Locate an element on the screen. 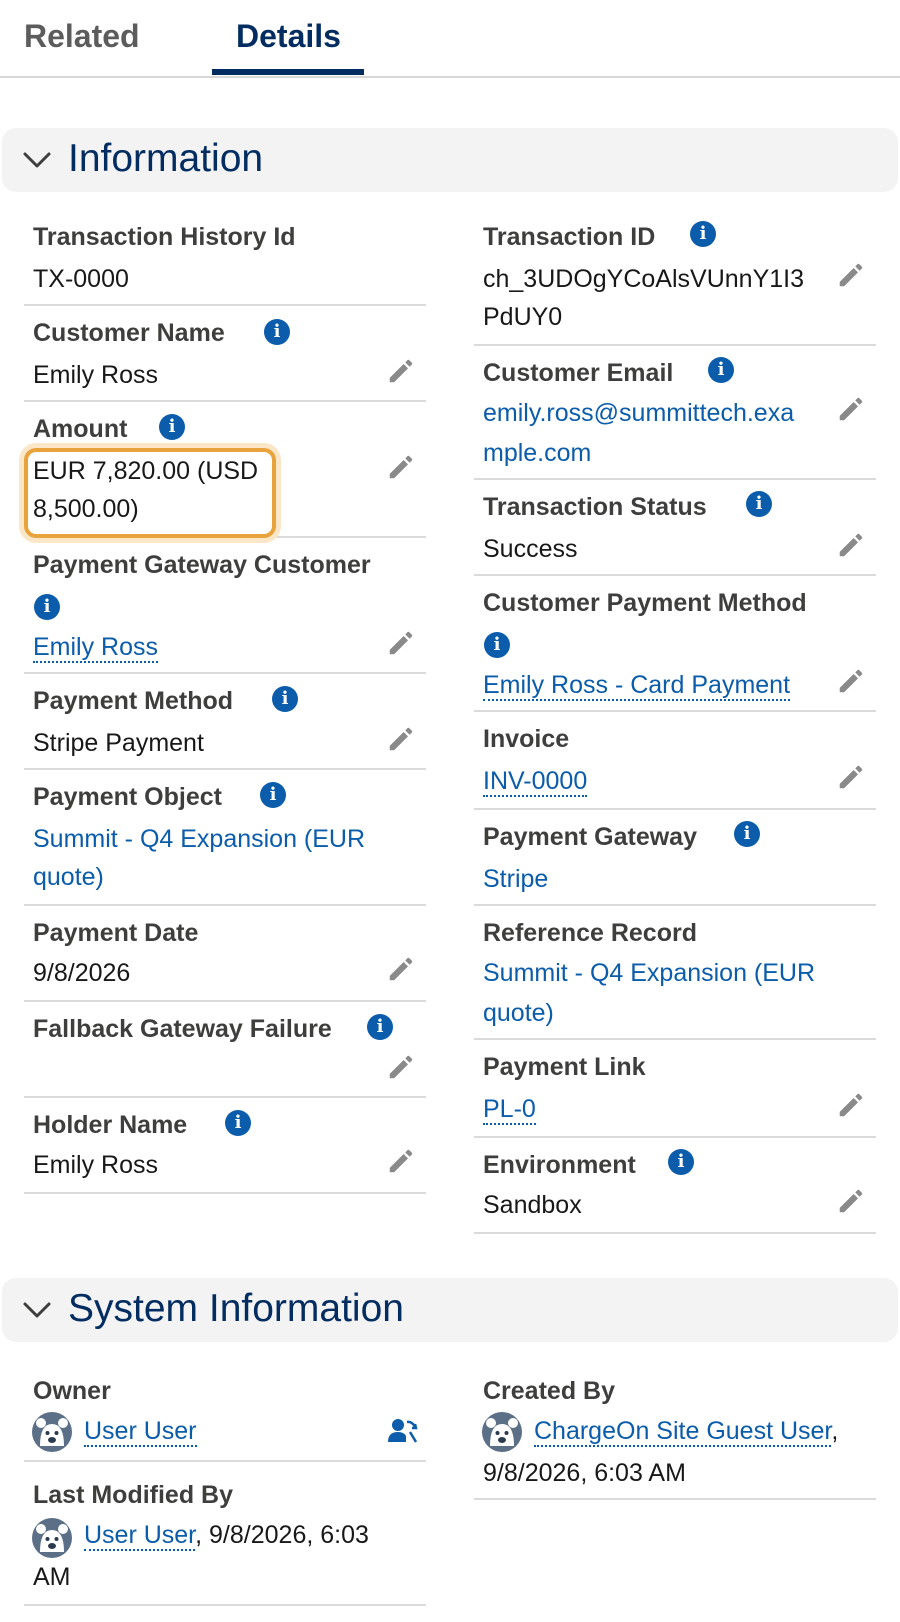 This screenshot has width=900, height=1622. section-title: System Information is located at coordinates (236, 1308).